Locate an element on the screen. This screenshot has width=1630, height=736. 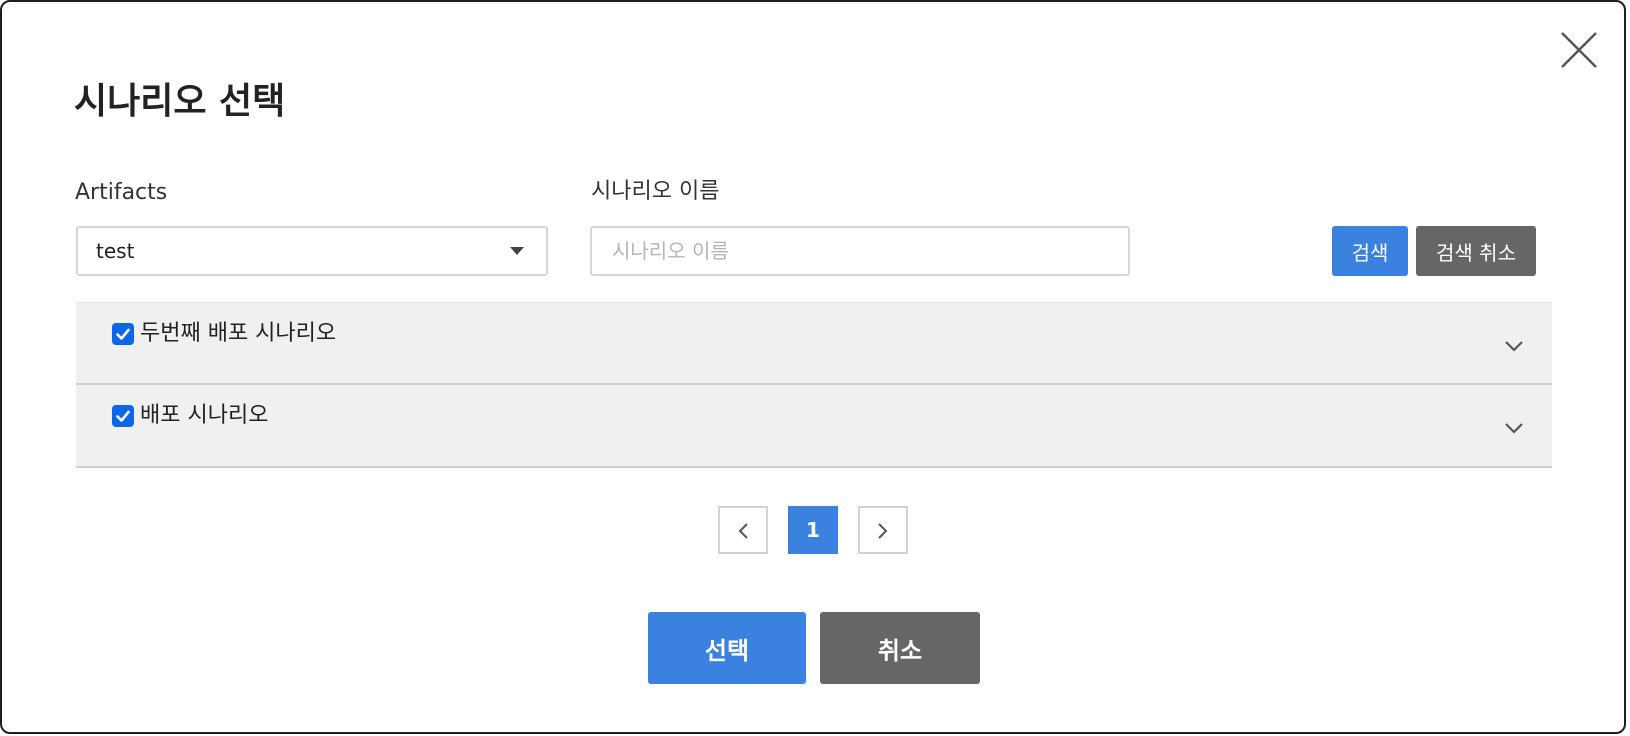
close-button is located at coordinates (1579, 50).